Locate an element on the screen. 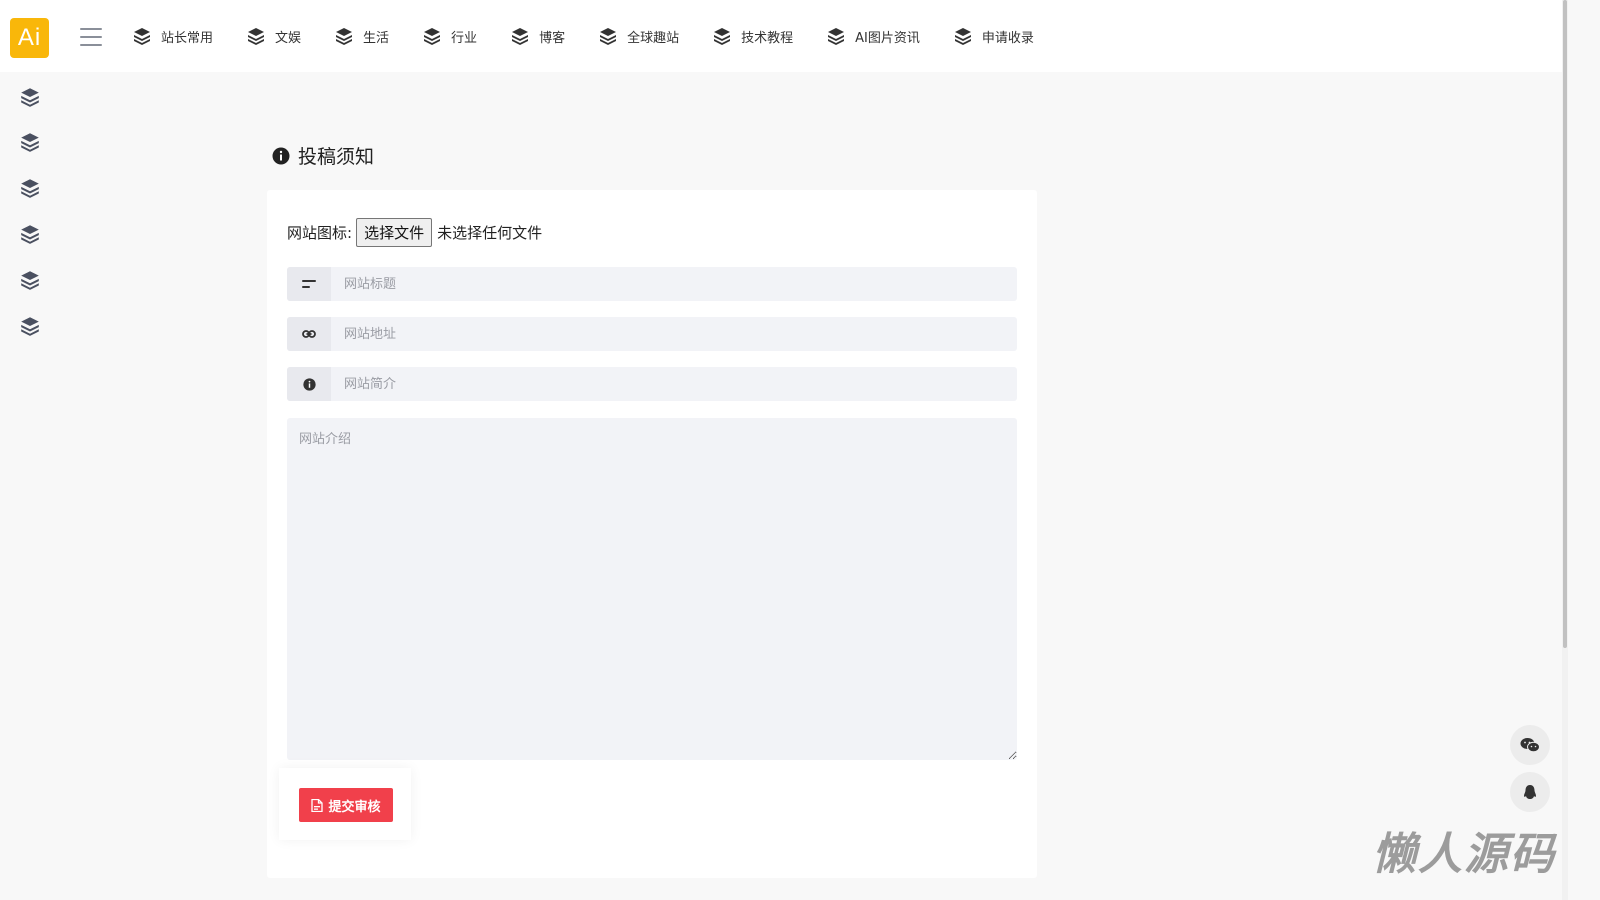 The image size is (1600, 900). nav-label: 博客 is located at coordinates (552, 38).